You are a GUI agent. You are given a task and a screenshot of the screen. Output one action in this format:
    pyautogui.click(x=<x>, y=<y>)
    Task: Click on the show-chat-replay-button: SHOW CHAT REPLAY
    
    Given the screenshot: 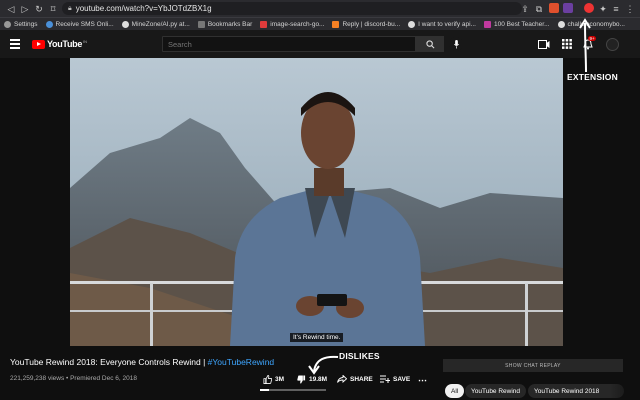 What is the action you would take?
    pyautogui.click(x=533, y=365)
    